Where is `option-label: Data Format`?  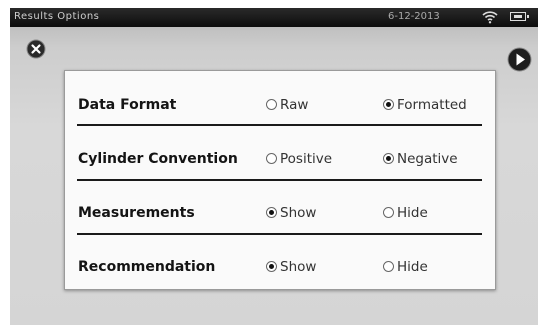
option-label: Data Format is located at coordinates (127, 105).